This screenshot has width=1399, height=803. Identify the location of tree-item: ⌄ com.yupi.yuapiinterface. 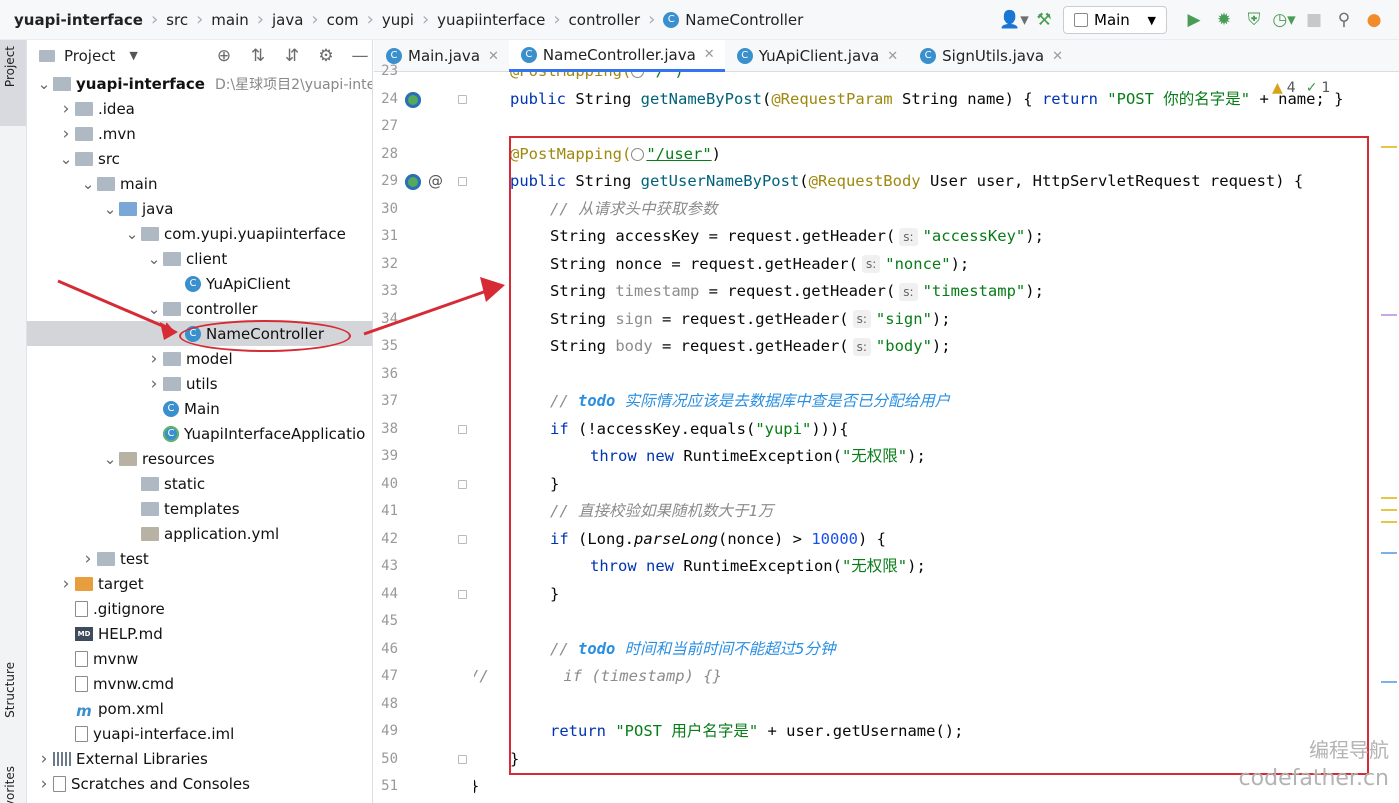
(199, 233).